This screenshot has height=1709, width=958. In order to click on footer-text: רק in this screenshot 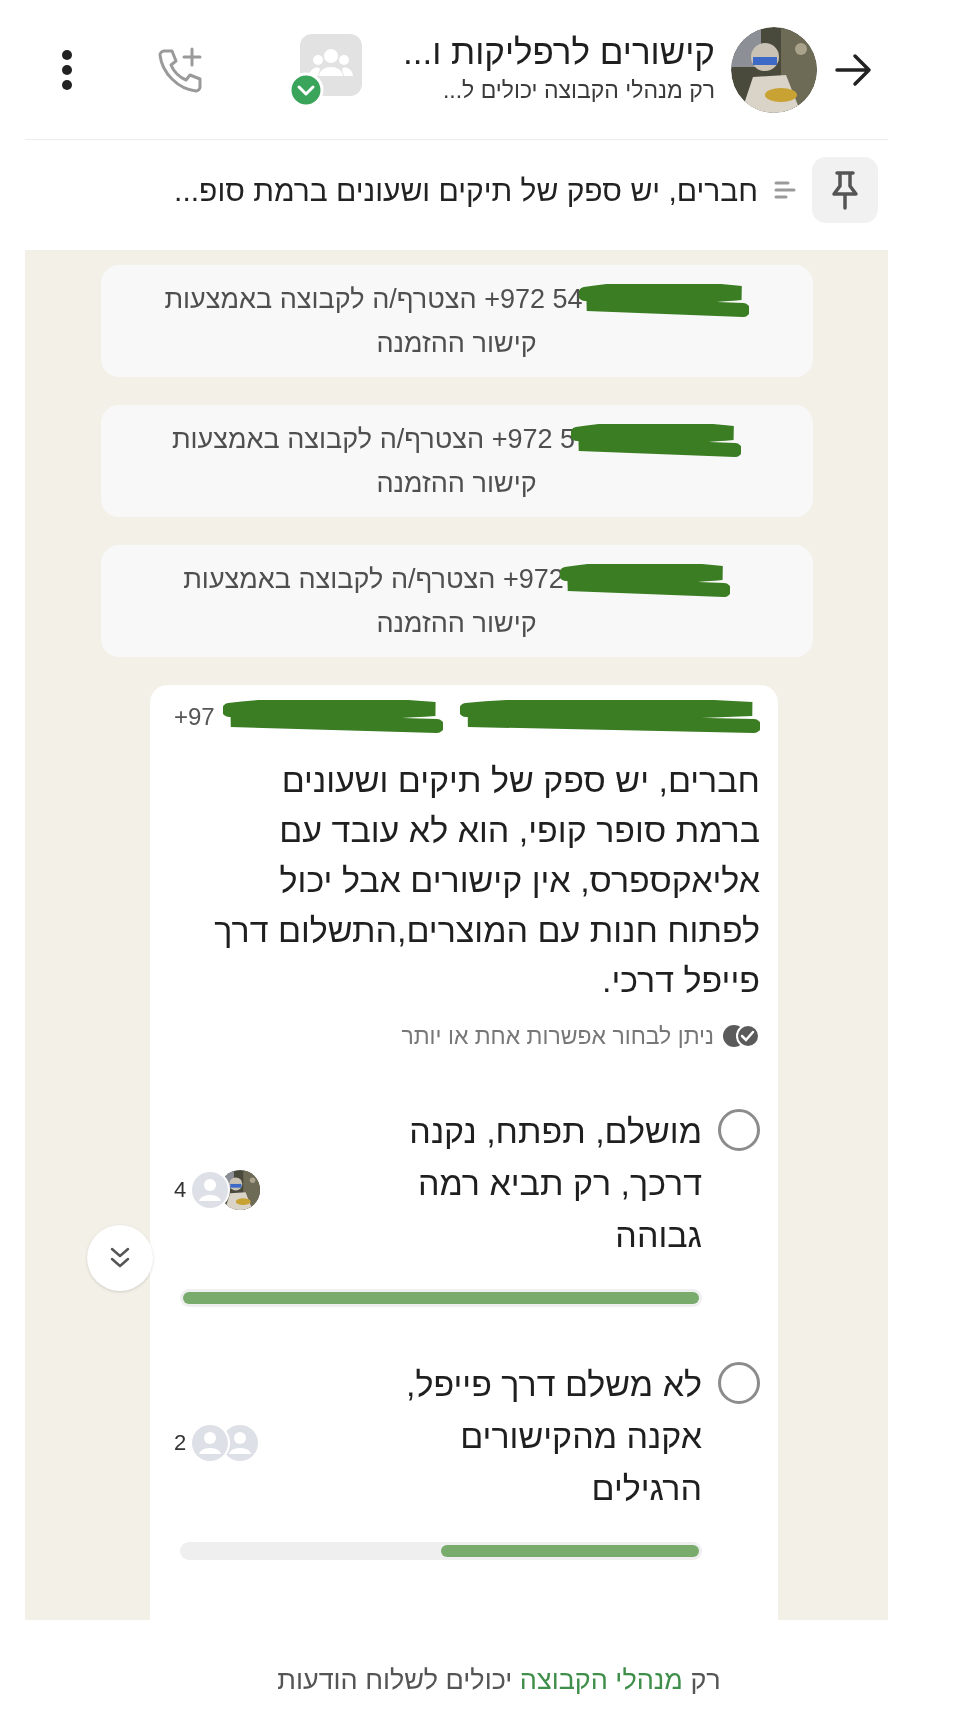, I will do `click(705, 1680)`.